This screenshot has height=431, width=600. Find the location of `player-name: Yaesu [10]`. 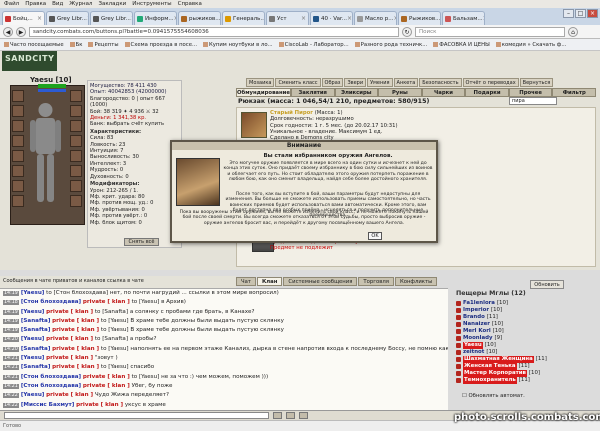

player-name: Yaesu [10] is located at coordinates (51, 80).